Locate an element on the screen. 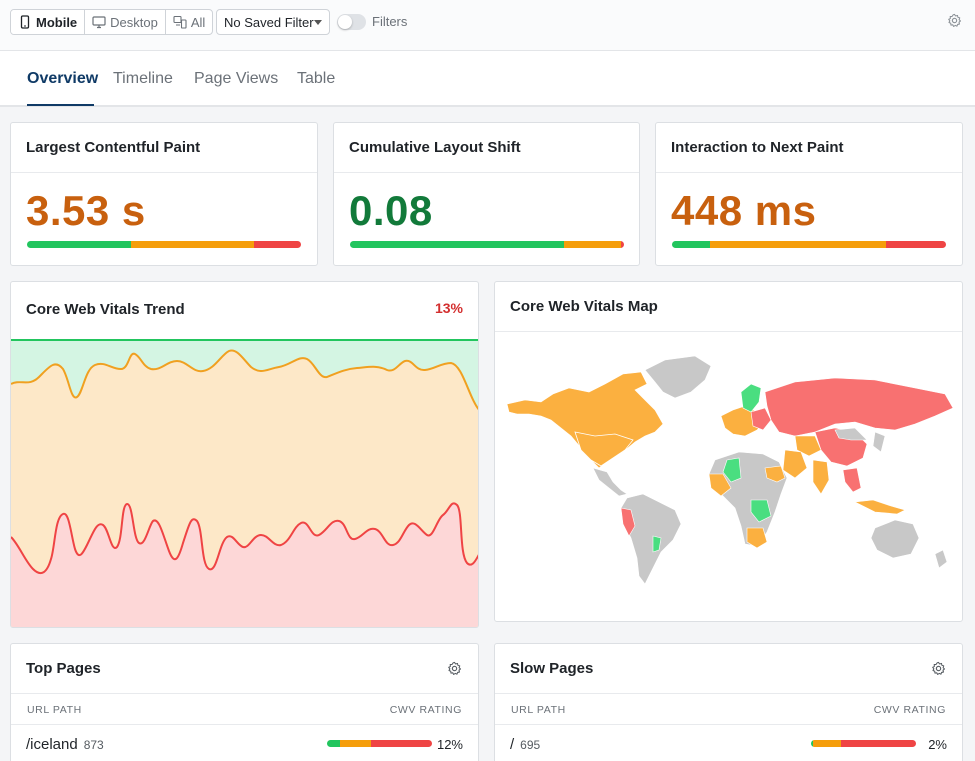  metric-value: 448 ms is located at coordinates (744, 210).